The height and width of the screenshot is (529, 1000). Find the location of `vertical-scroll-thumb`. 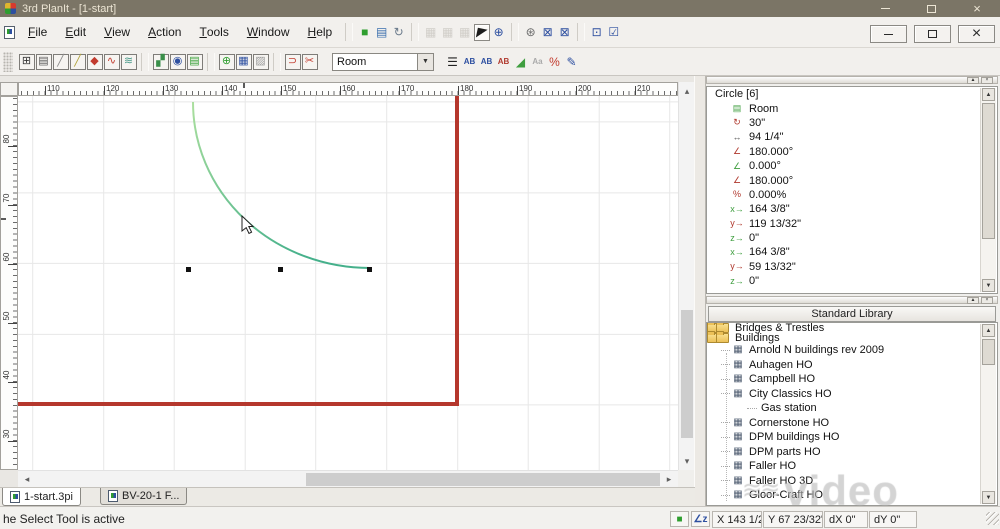

vertical-scroll-thumb is located at coordinates (687, 374).